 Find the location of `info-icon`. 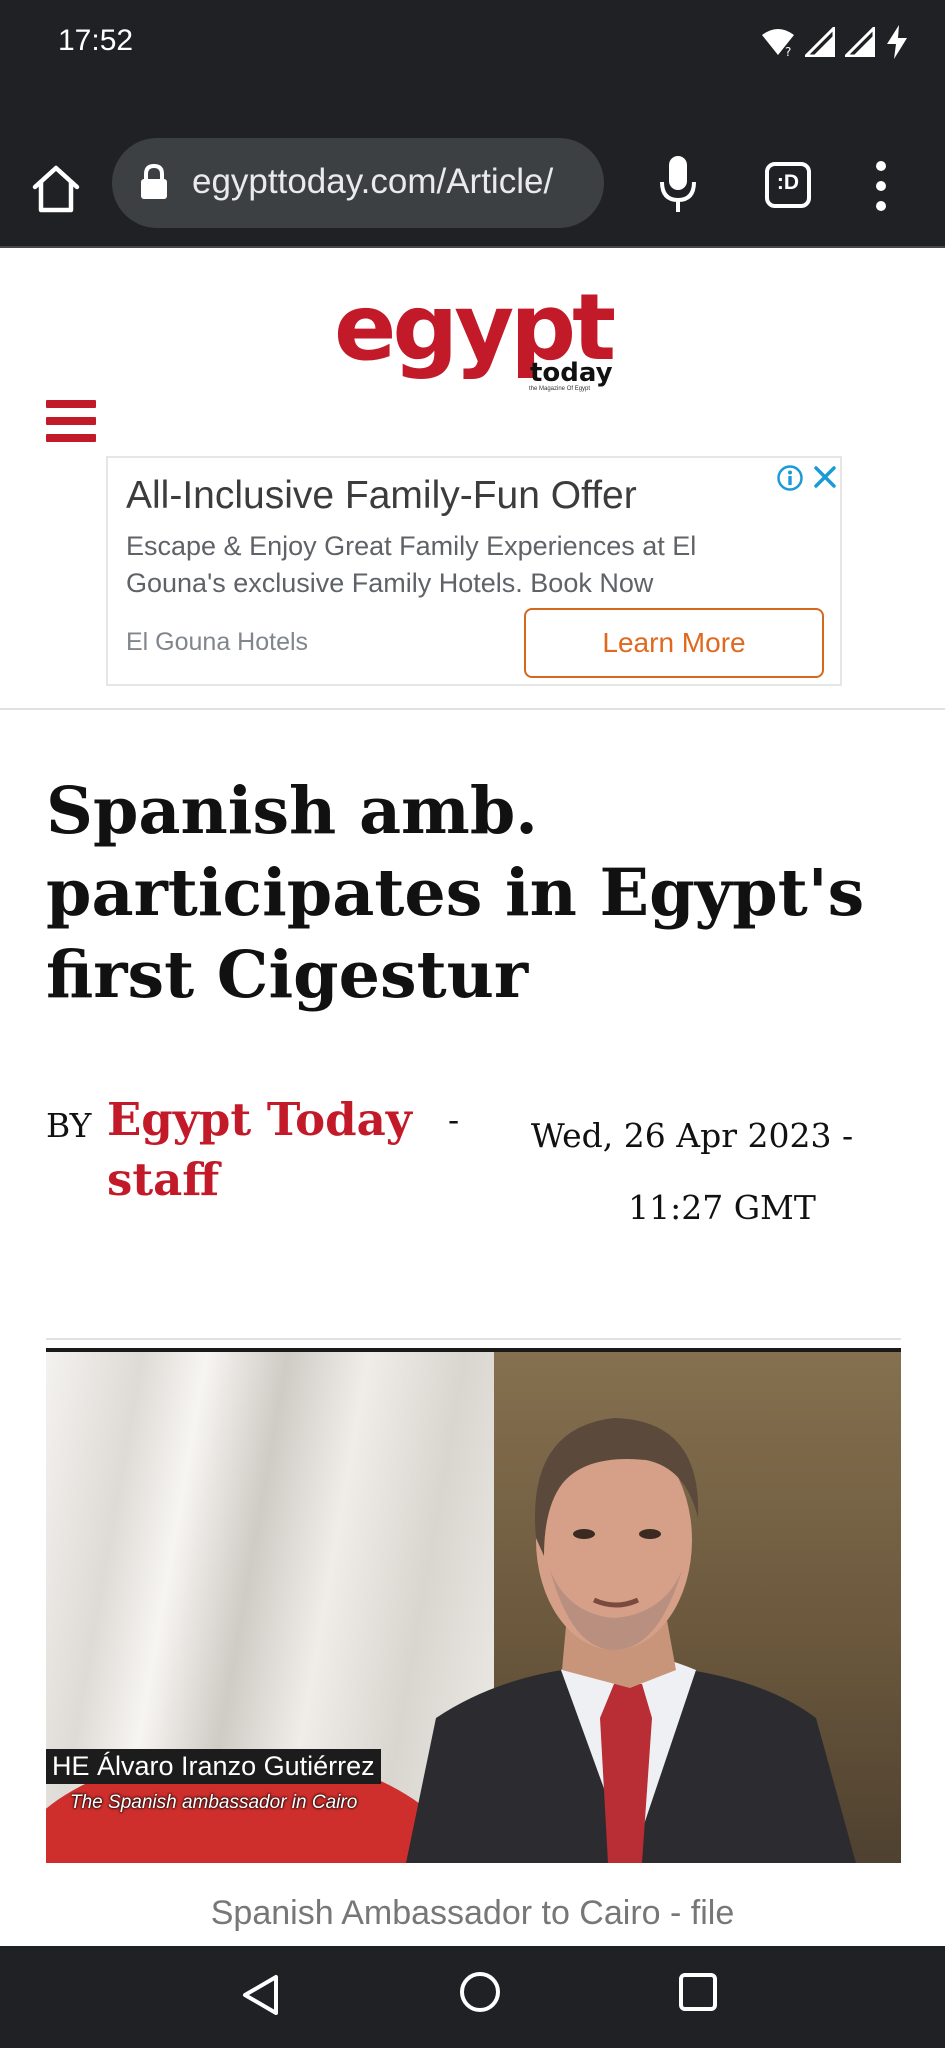

info-icon is located at coordinates (790, 478).